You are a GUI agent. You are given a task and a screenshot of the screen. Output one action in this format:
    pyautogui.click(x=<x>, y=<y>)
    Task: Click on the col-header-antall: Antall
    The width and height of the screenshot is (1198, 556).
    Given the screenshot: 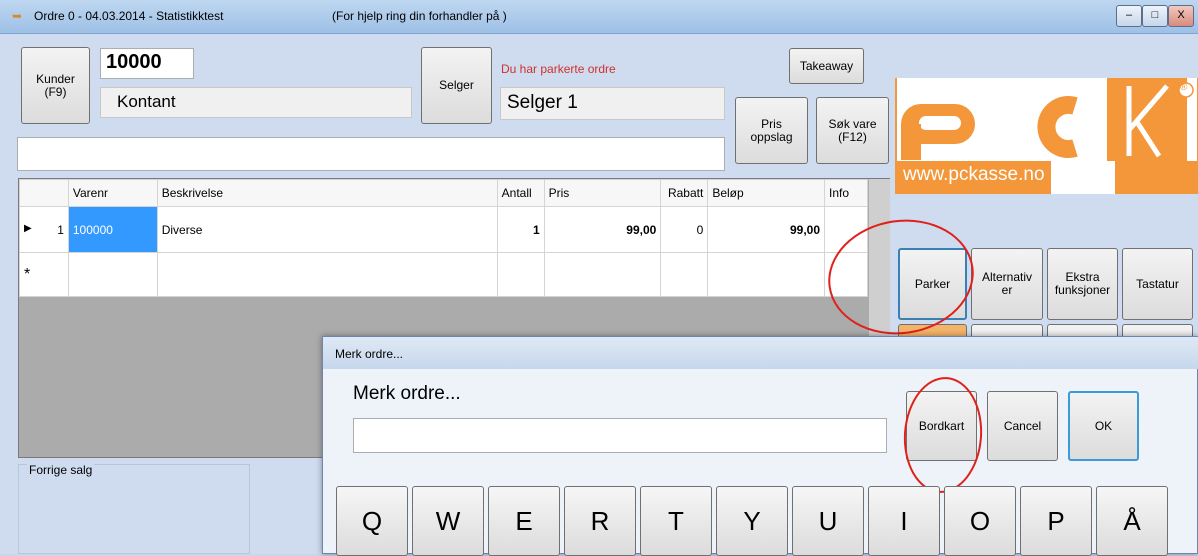 What is the action you would take?
    pyautogui.click(x=520, y=193)
    